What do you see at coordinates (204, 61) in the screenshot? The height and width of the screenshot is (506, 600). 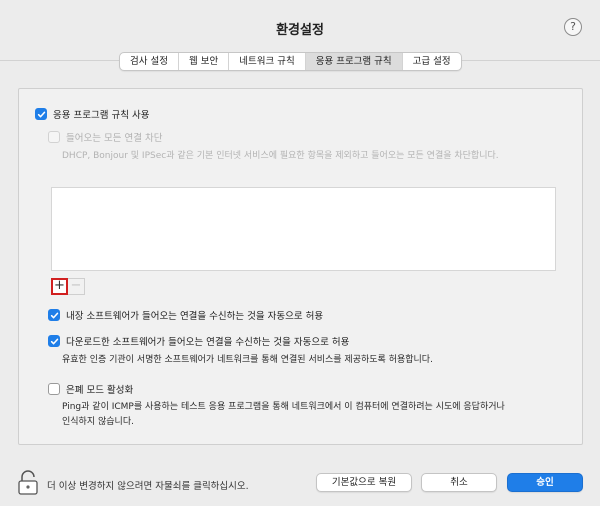 I see `tab-web-security: 웹 보안` at bounding box center [204, 61].